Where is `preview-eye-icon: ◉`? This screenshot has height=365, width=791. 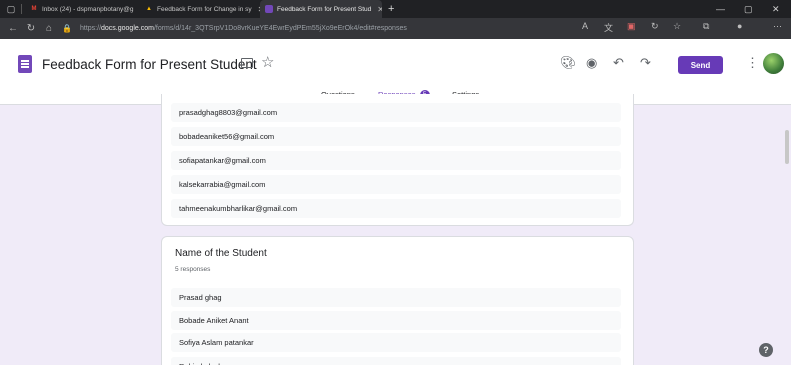 preview-eye-icon: ◉ is located at coordinates (591, 63).